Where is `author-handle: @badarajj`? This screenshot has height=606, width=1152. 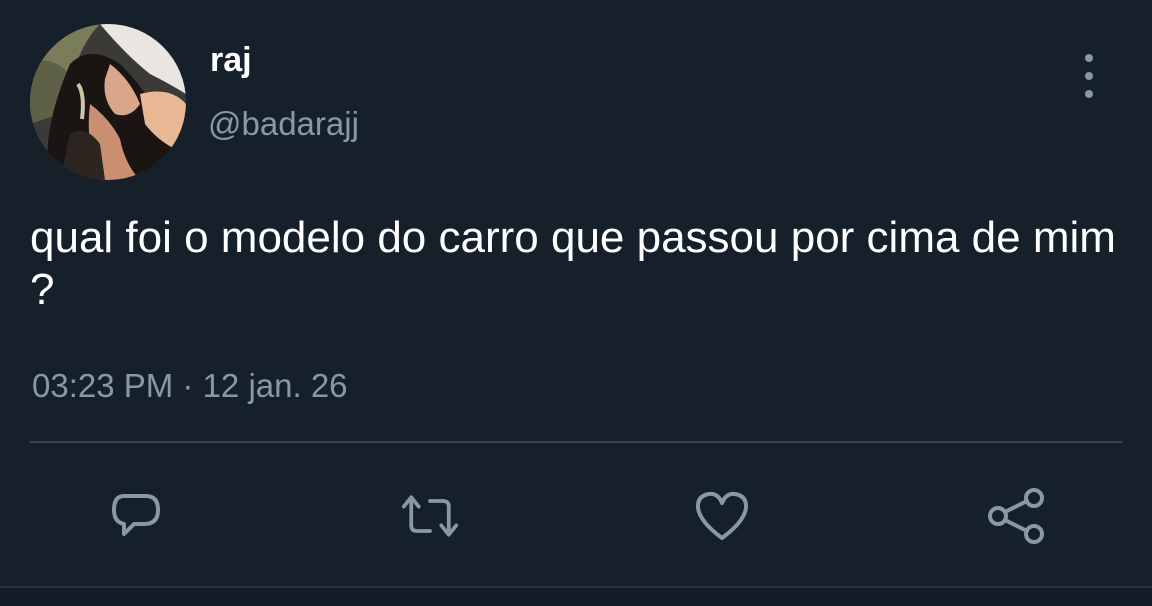
author-handle: @badarajj is located at coordinates (283, 124).